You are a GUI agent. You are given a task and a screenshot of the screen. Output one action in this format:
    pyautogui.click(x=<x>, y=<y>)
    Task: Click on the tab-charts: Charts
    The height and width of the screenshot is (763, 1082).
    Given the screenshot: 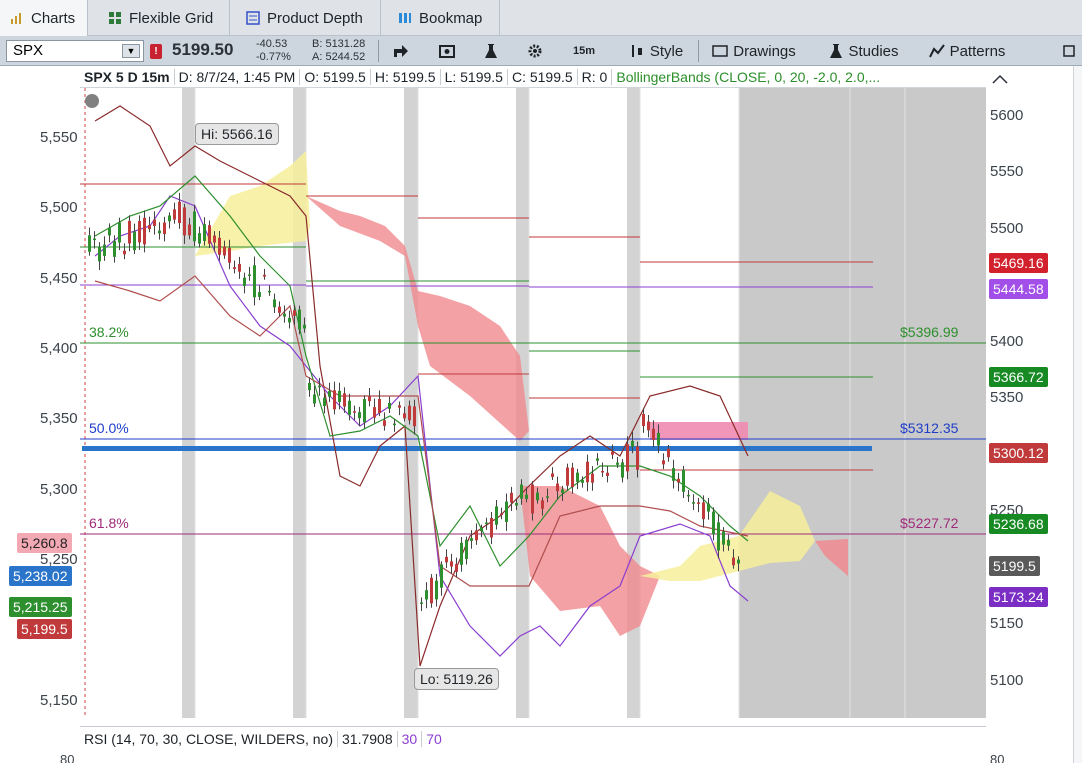 What is the action you would take?
    pyautogui.click(x=44, y=18)
    